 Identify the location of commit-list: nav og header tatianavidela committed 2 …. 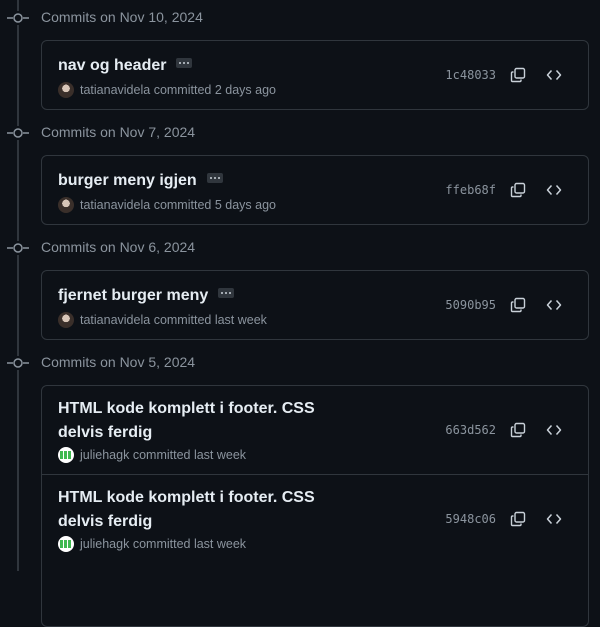
(315, 75).